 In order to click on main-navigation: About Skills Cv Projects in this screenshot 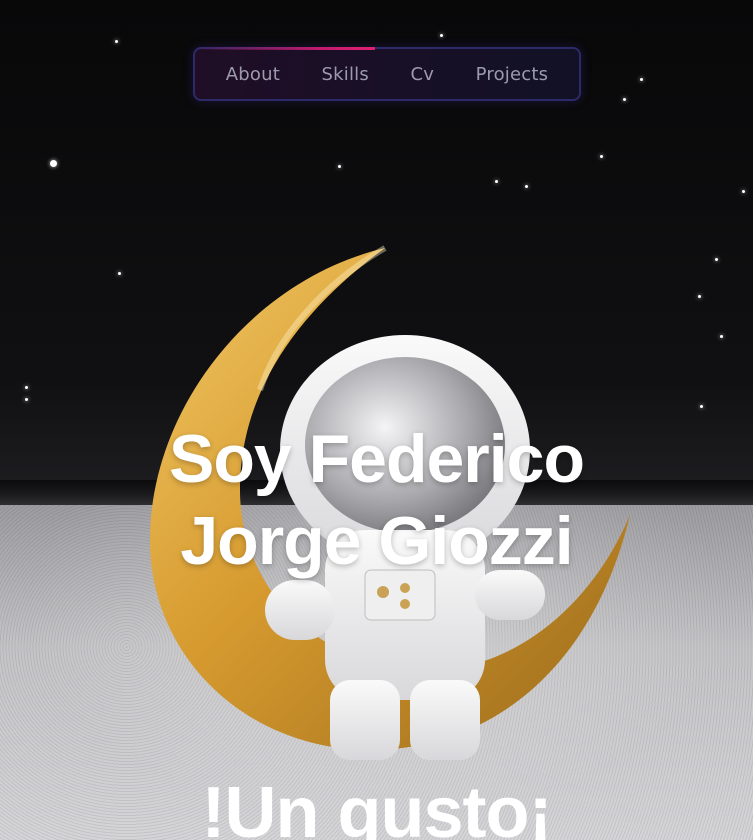, I will do `click(387, 74)`.